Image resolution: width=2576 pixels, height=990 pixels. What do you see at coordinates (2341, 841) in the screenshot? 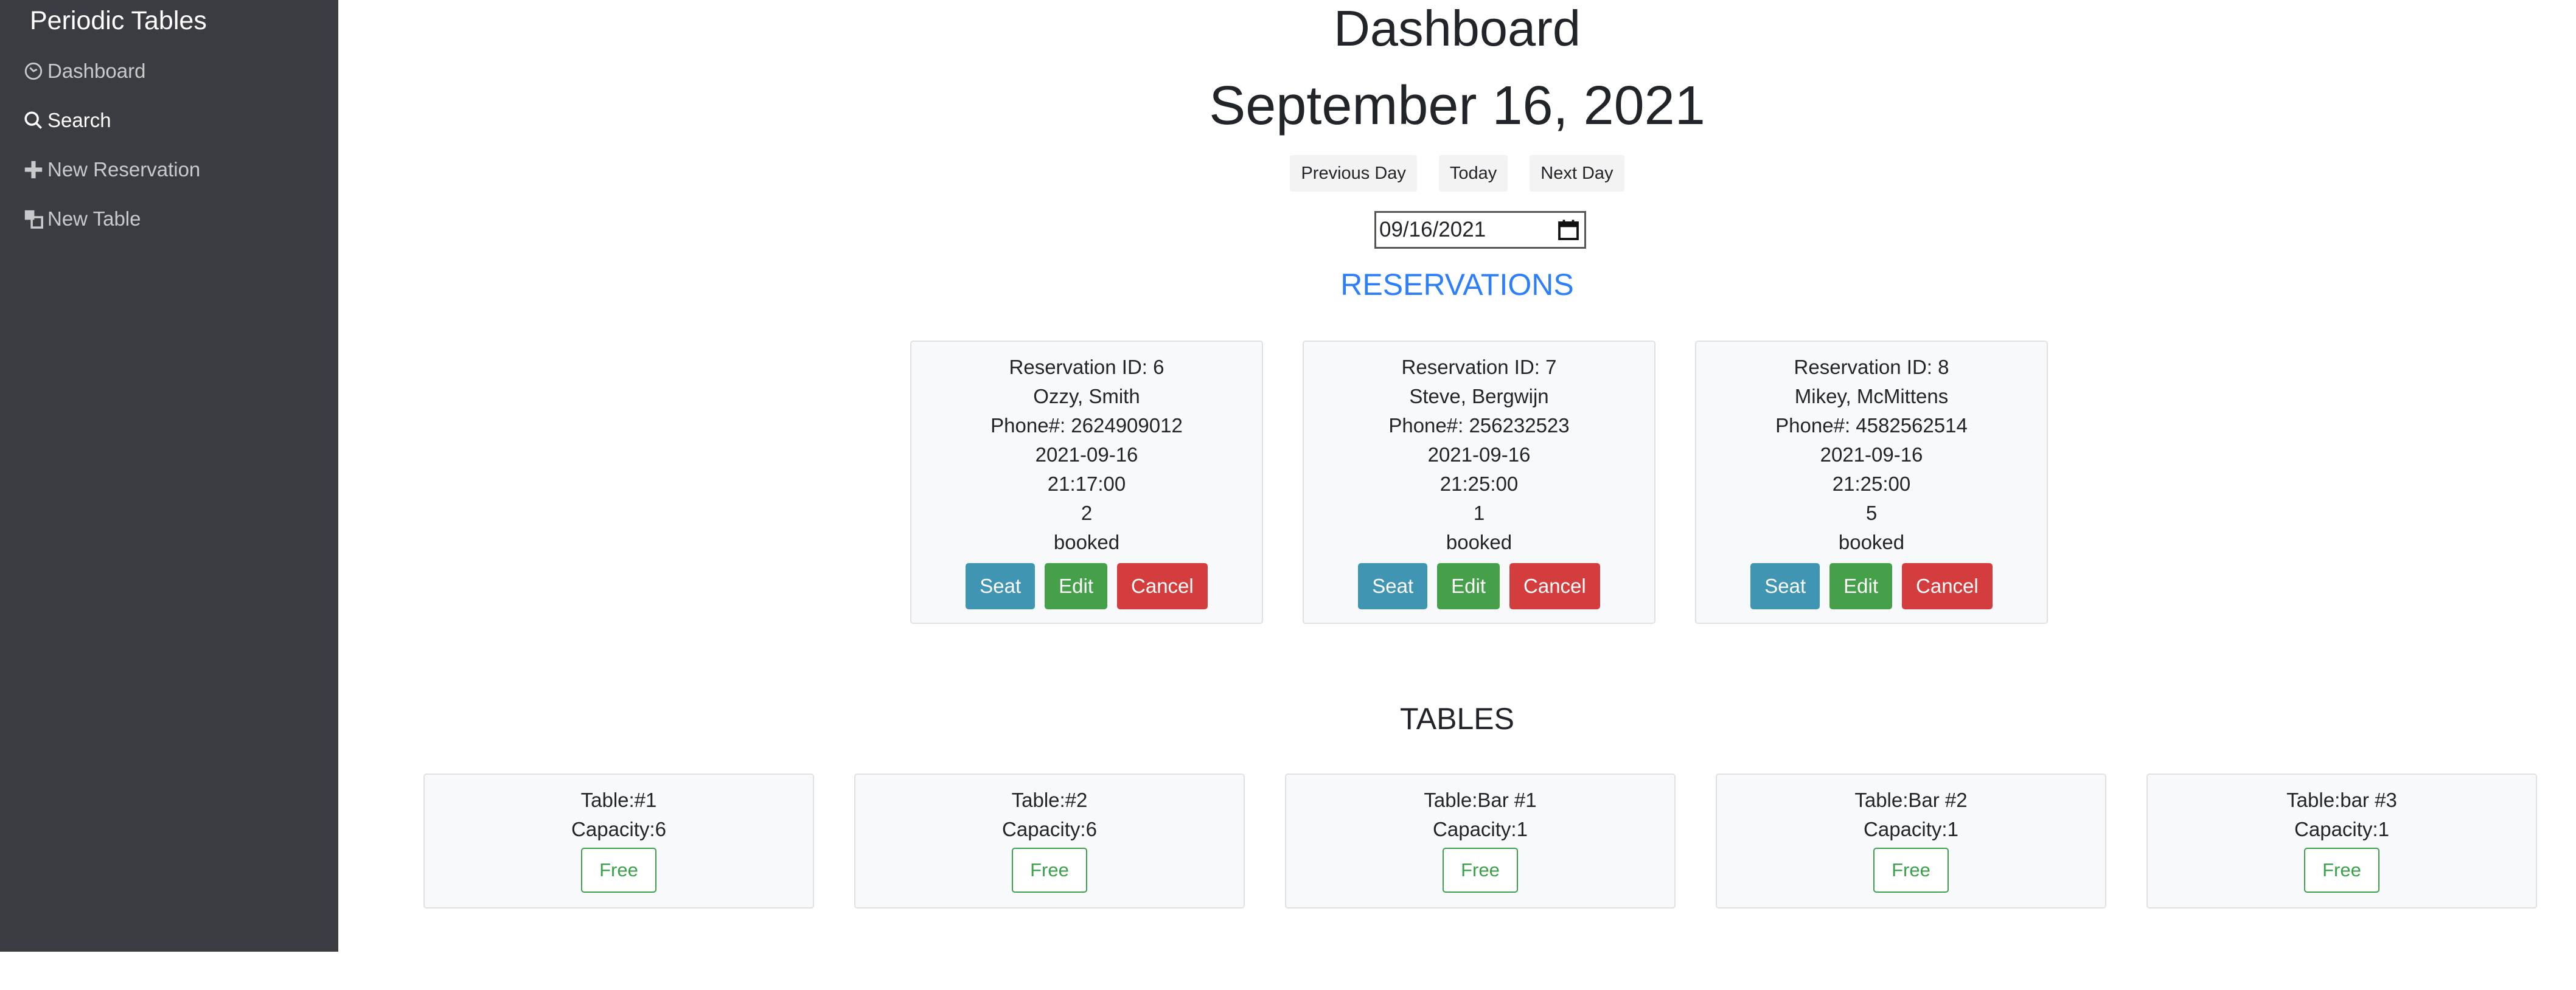
I see `table-card: Table:bar #3 Capacity:1 Free` at bounding box center [2341, 841].